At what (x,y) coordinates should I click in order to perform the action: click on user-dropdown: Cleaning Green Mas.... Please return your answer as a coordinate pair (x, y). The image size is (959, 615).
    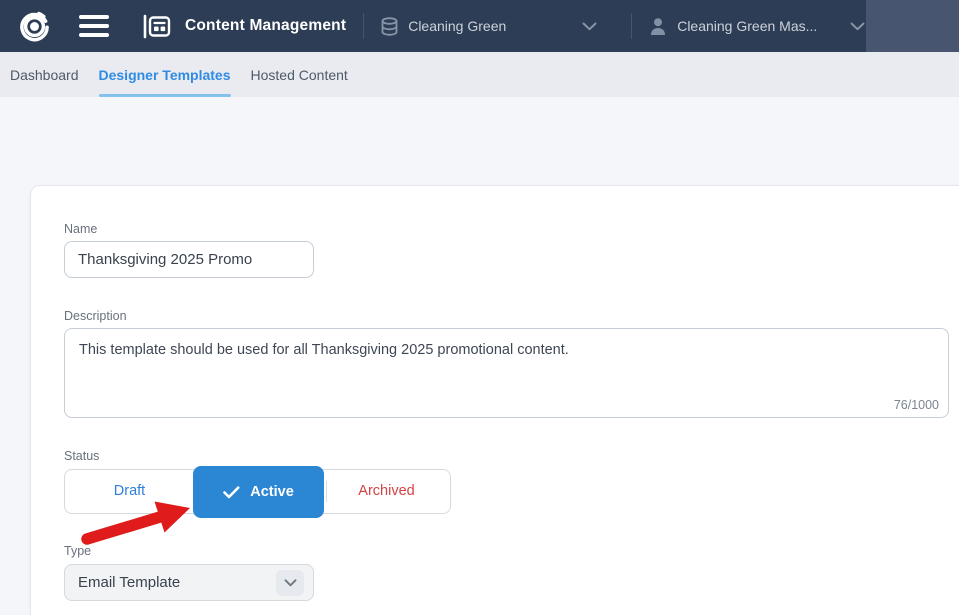
    Looking at the image, I should click on (757, 26).